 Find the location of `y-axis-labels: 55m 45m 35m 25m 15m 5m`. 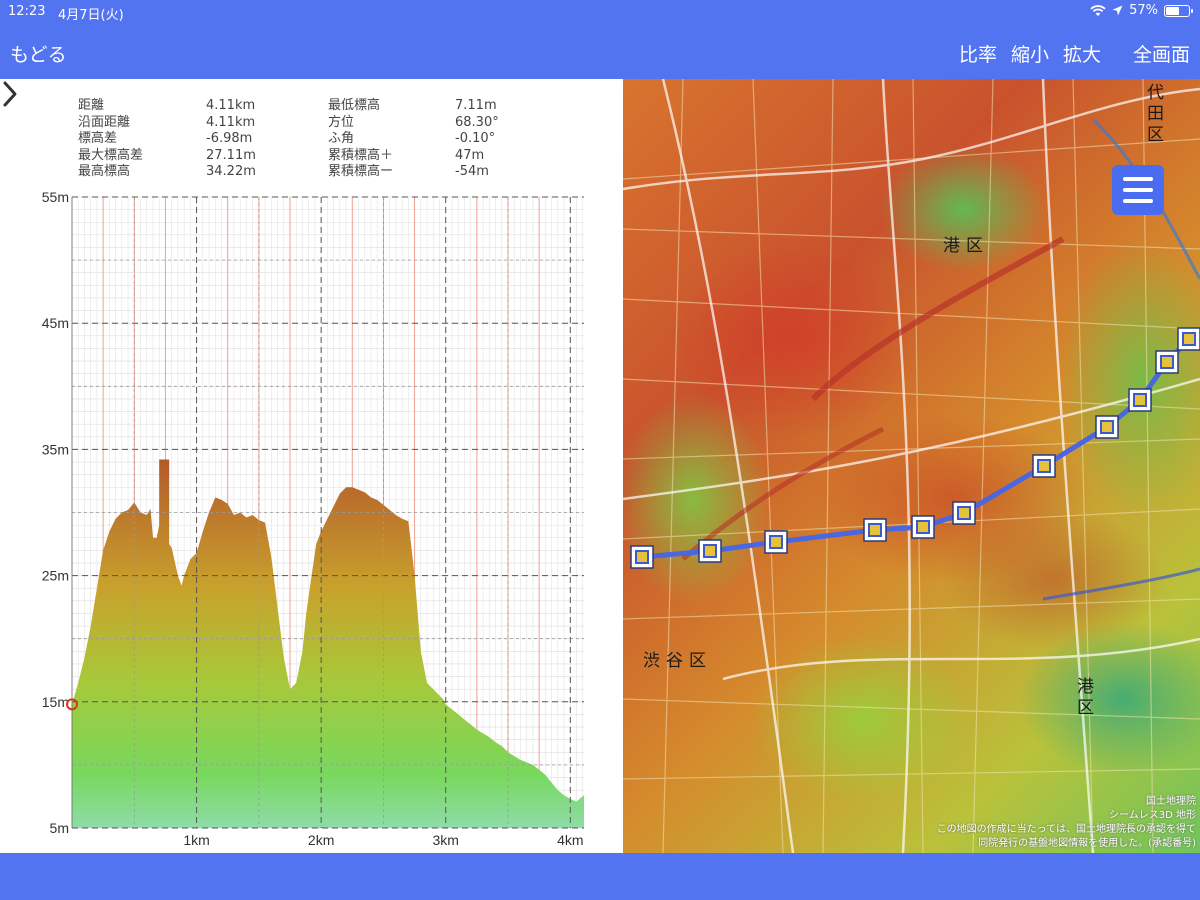

y-axis-labels: 55m 45m 35m 25m 15m 5m is located at coordinates (55, 512).